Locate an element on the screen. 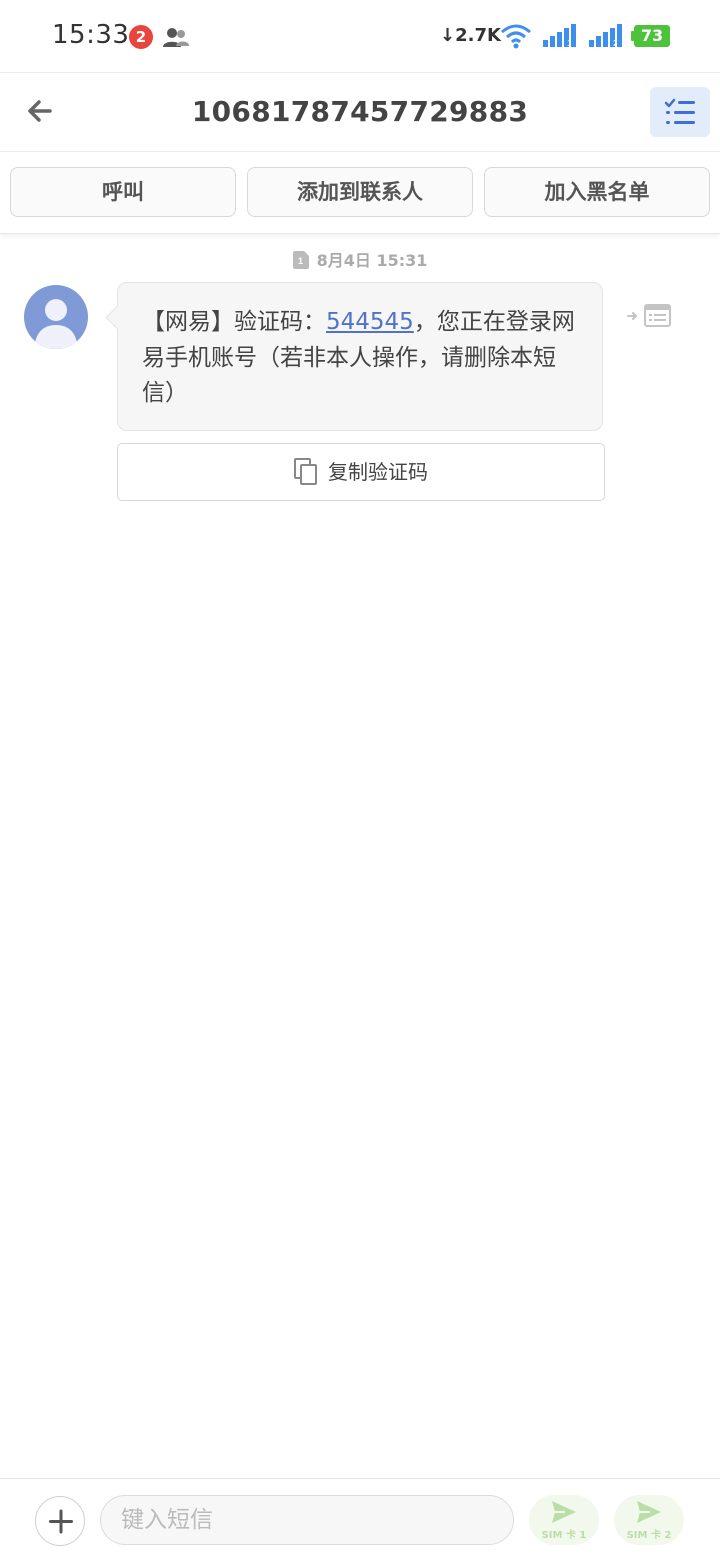 The width and height of the screenshot is (720, 1560). copy-code-label: 复制验证码 is located at coordinates (378, 472).